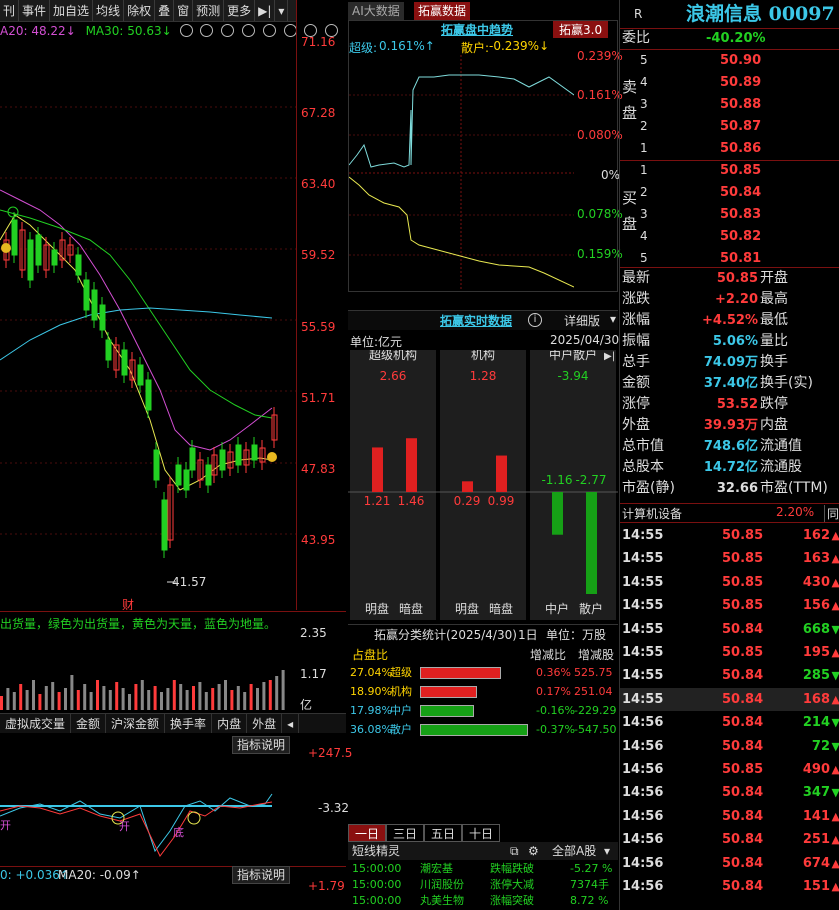 The width and height of the screenshot is (839, 910). I want to click on tab-amount: 金额, so click(89, 723).